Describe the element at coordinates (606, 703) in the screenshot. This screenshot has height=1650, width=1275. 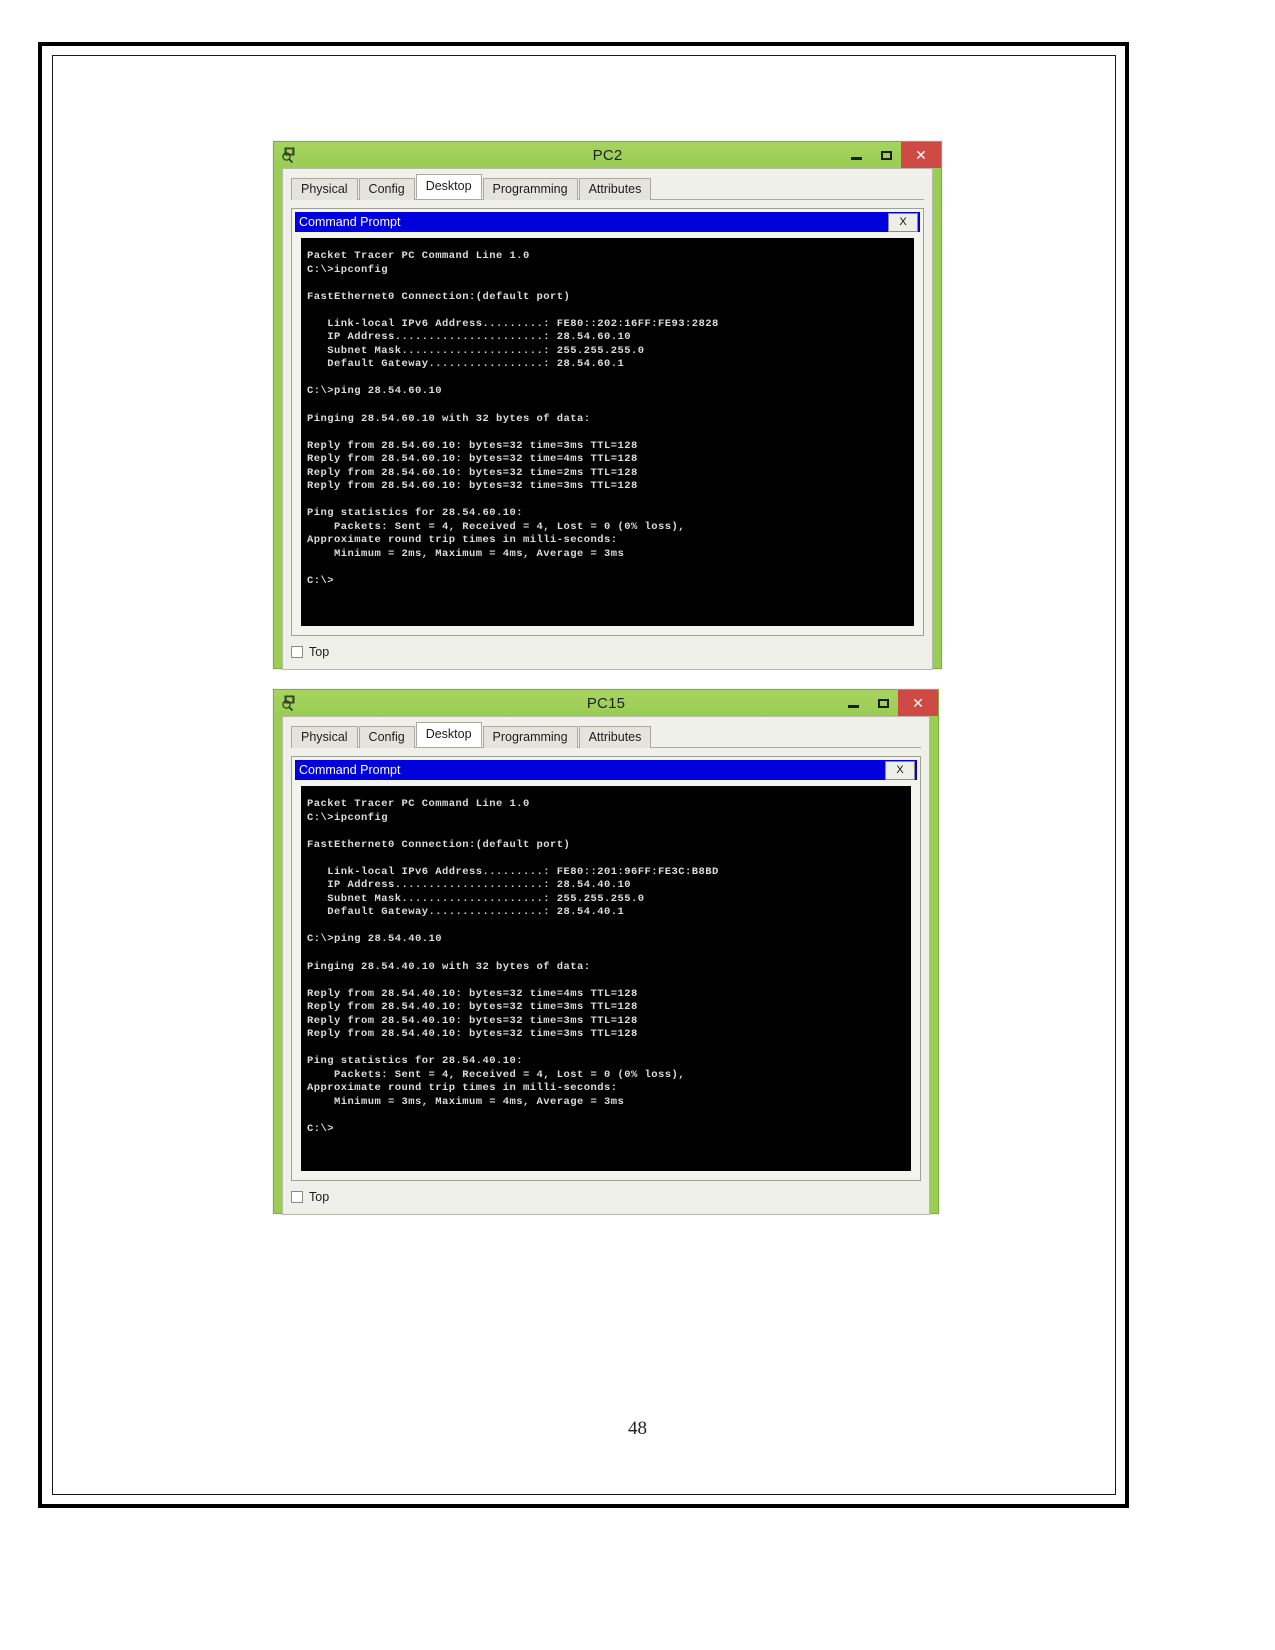
I see `titlebar-pc15: PC15 ✕` at that location.